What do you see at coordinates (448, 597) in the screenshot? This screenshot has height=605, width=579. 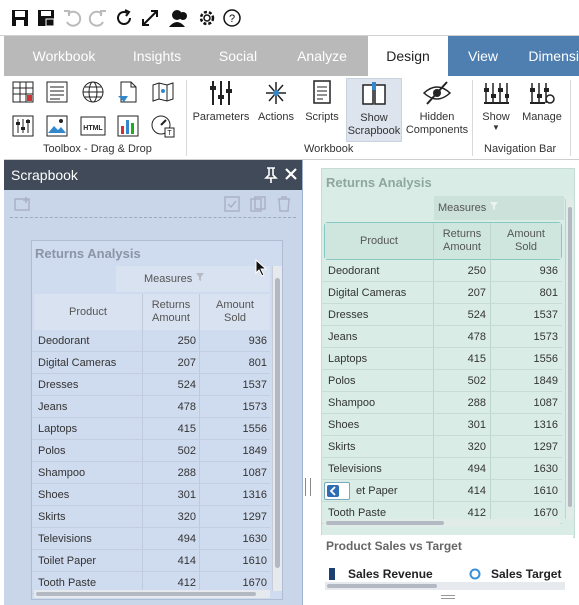 I see `resize-handle` at bounding box center [448, 597].